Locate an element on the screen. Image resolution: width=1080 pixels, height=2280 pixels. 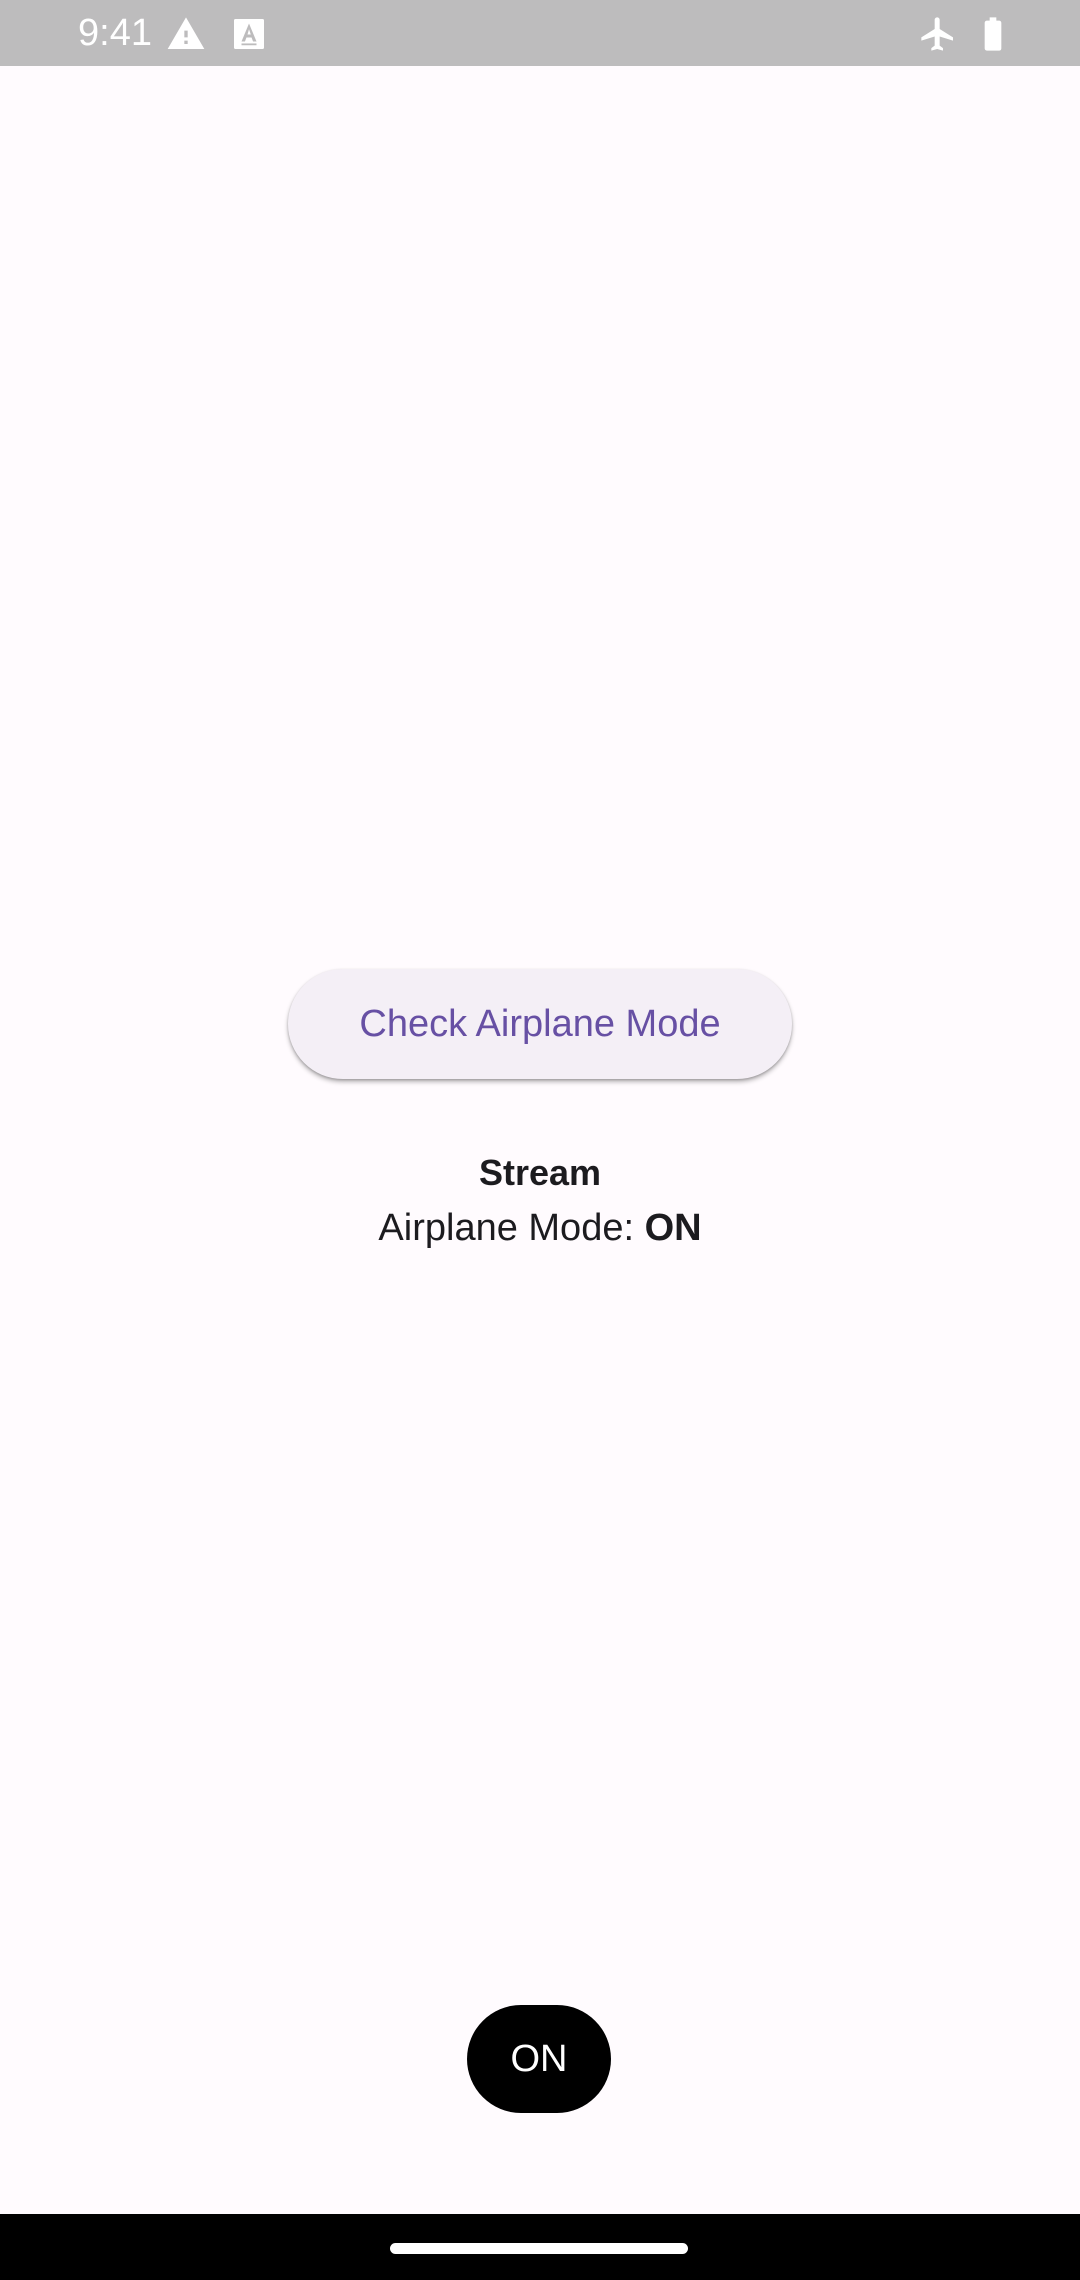
status-time: 9:41 is located at coordinates (115, 33).